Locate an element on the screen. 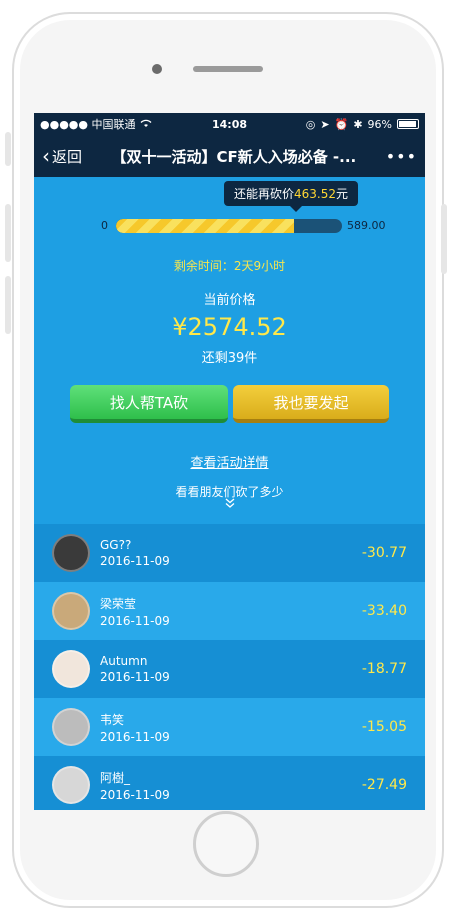 The image size is (453, 916). friend-name: 韦笑 is located at coordinates (112, 719).